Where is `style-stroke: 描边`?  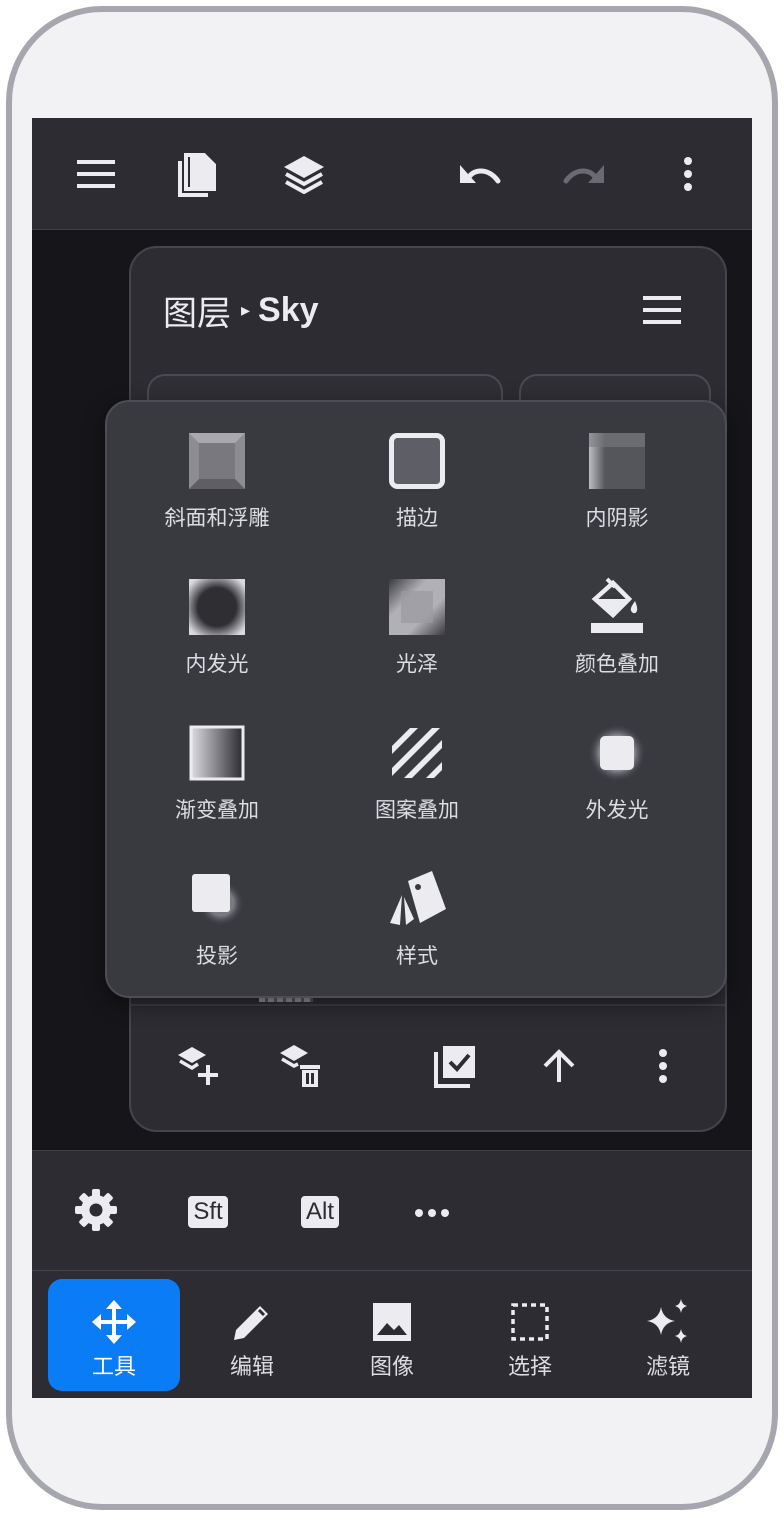 style-stroke: 描边 is located at coordinates (417, 472).